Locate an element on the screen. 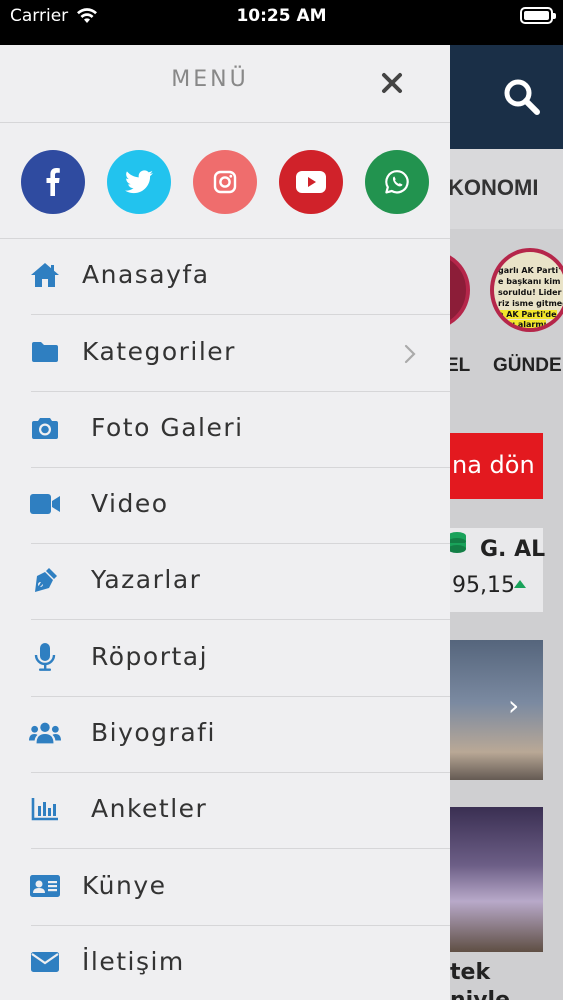 The width and height of the screenshot is (563, 1000). story-text-line: riz isme gitmed is located at coordinates (530, 303).